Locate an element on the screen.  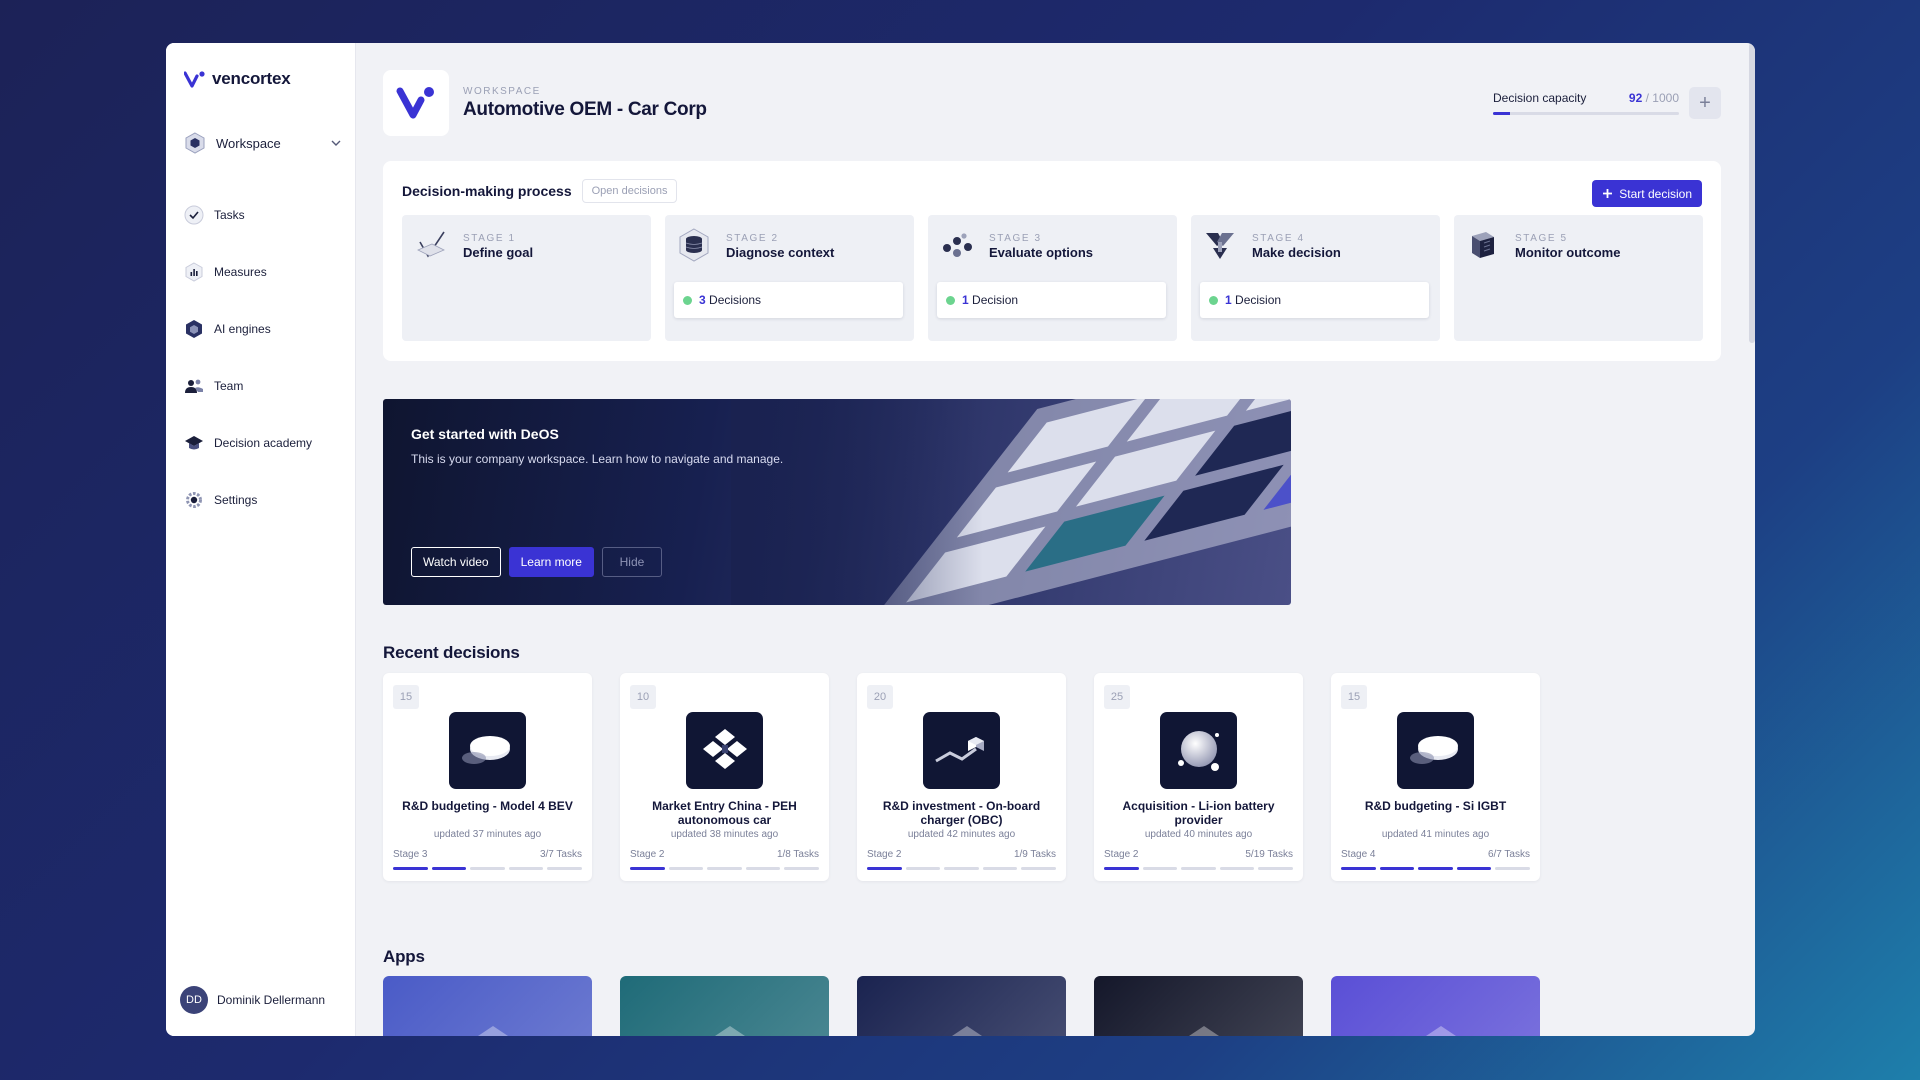
decision-count-badge: 10 is located at coordinates (643, 697).